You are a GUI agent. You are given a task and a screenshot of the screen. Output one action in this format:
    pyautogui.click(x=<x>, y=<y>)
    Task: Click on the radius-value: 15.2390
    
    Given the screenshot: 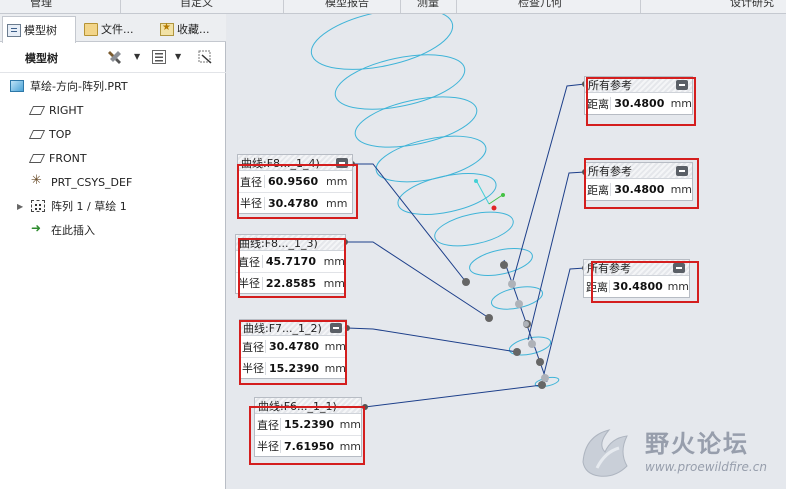 What is the action you would take?
    pyautogui.click(x=293, y=368)
    